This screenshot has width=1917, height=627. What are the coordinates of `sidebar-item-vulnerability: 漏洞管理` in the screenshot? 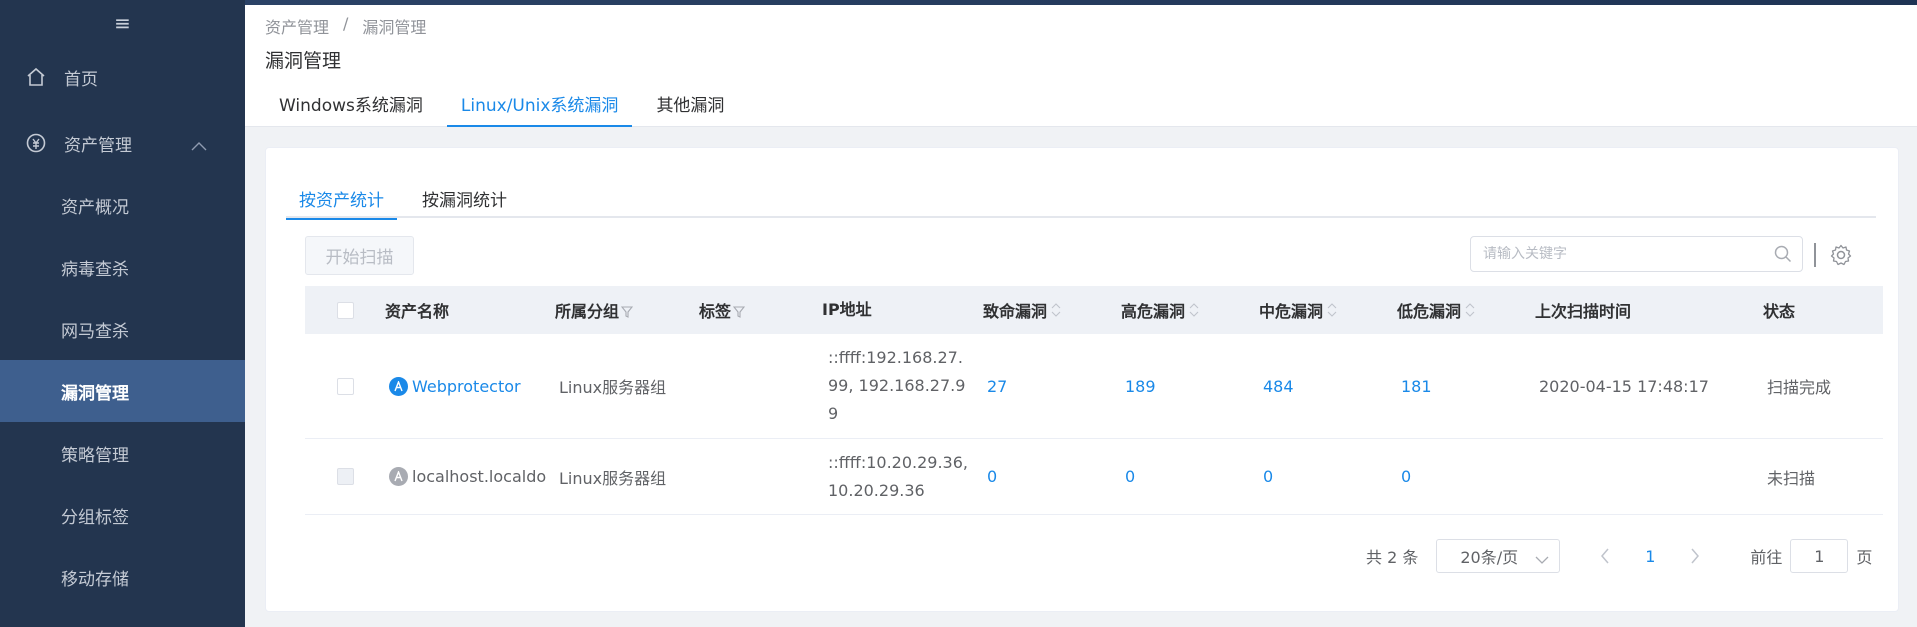 It's located at (122, 391).